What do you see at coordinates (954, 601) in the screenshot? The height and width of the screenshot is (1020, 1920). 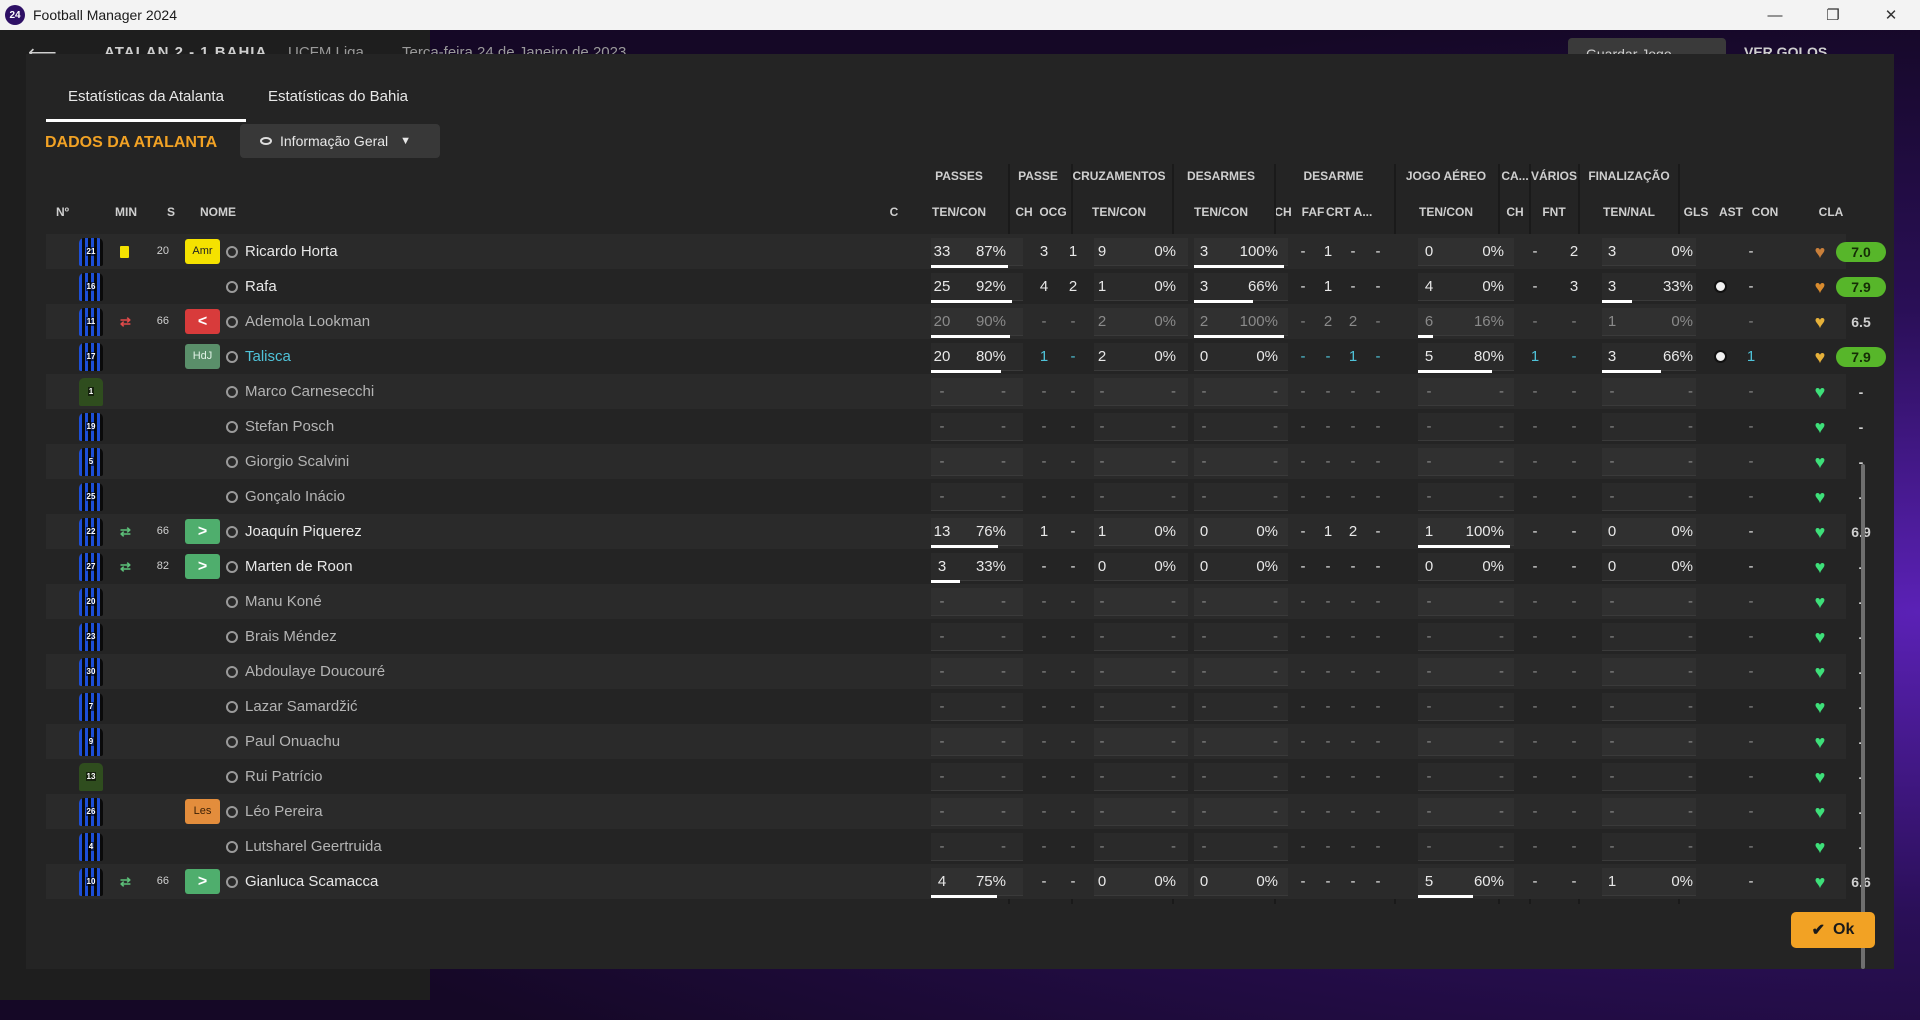 I see `table-row: 20Manu Koné-------------------♥-` at bounding box center [954, 601].